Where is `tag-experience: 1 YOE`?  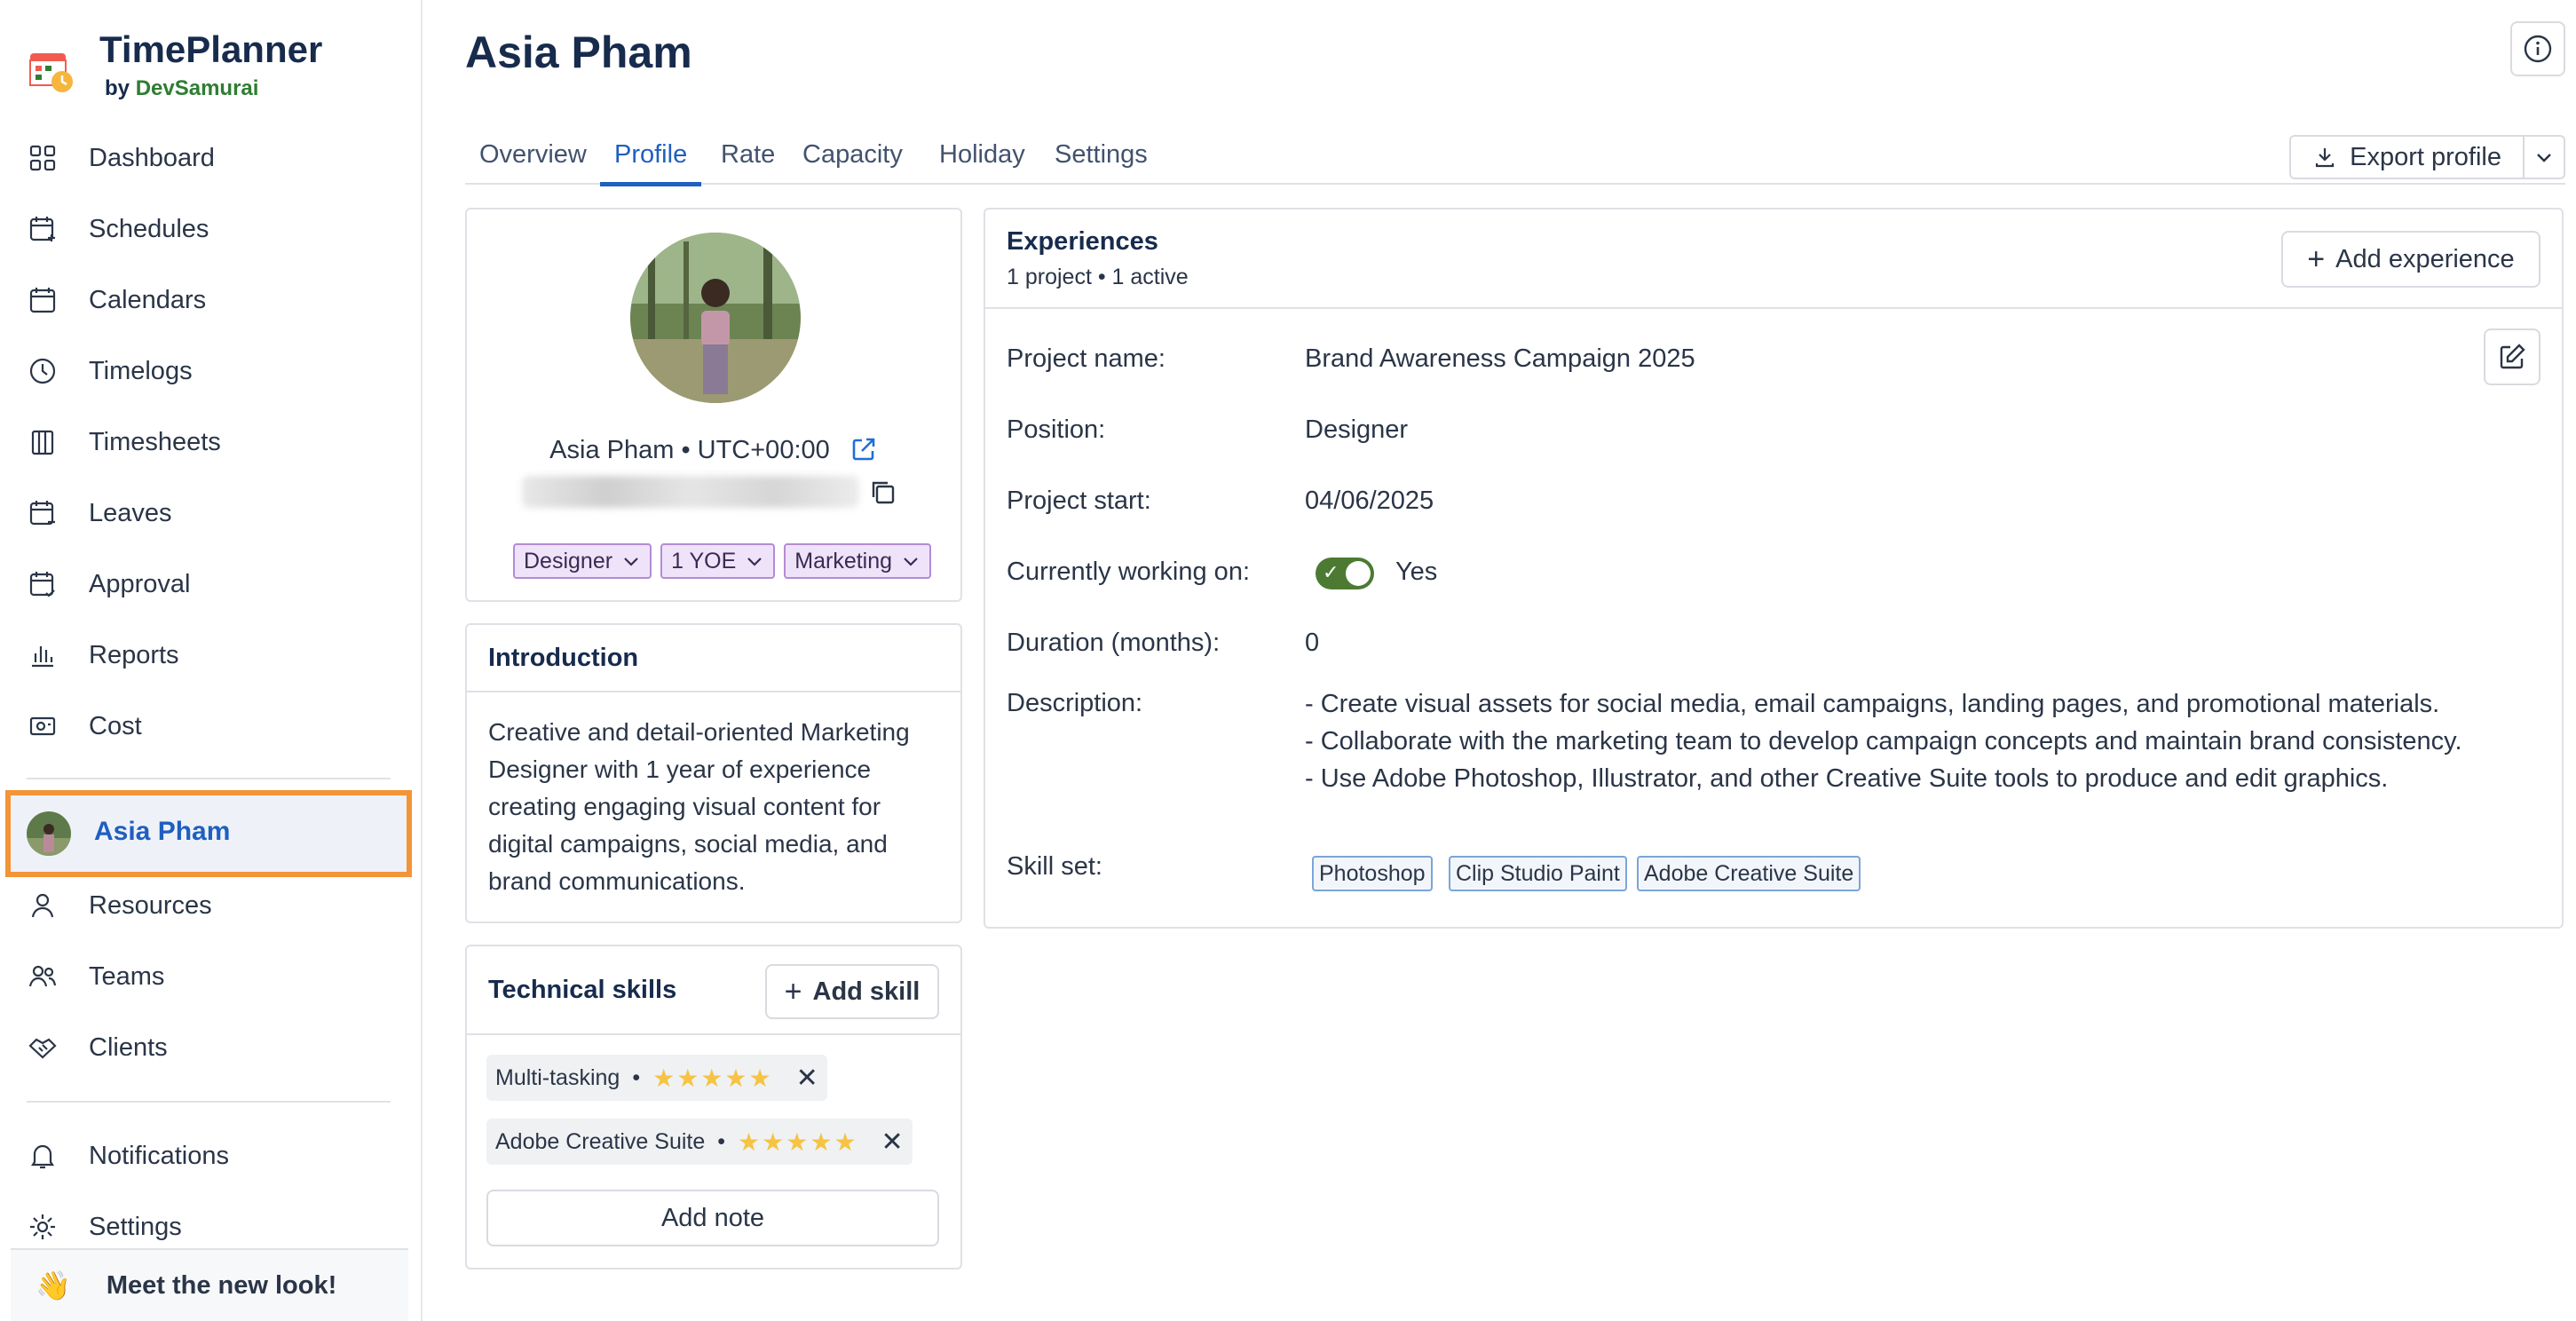
tag-experience: 1 YOE is located at coordinates (718, 561).